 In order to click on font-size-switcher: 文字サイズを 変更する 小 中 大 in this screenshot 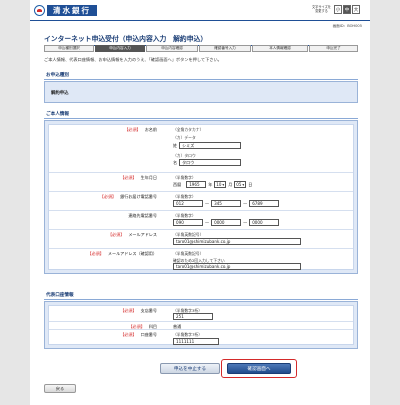, I will do `click(336, 9)`.